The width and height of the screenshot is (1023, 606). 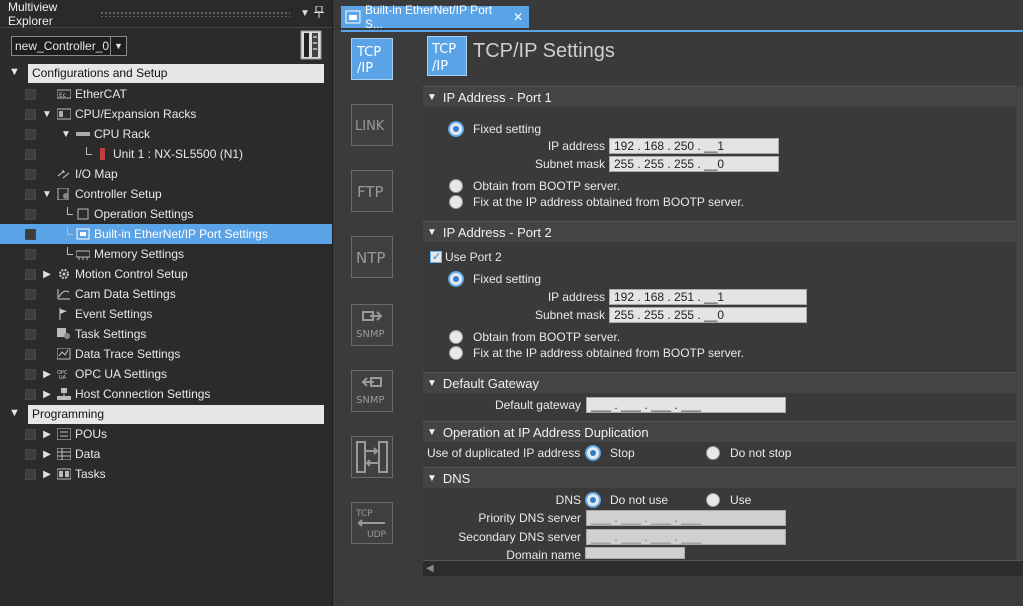 I want to click on snmp-icon: SNMP, so click(x=372, y=325).